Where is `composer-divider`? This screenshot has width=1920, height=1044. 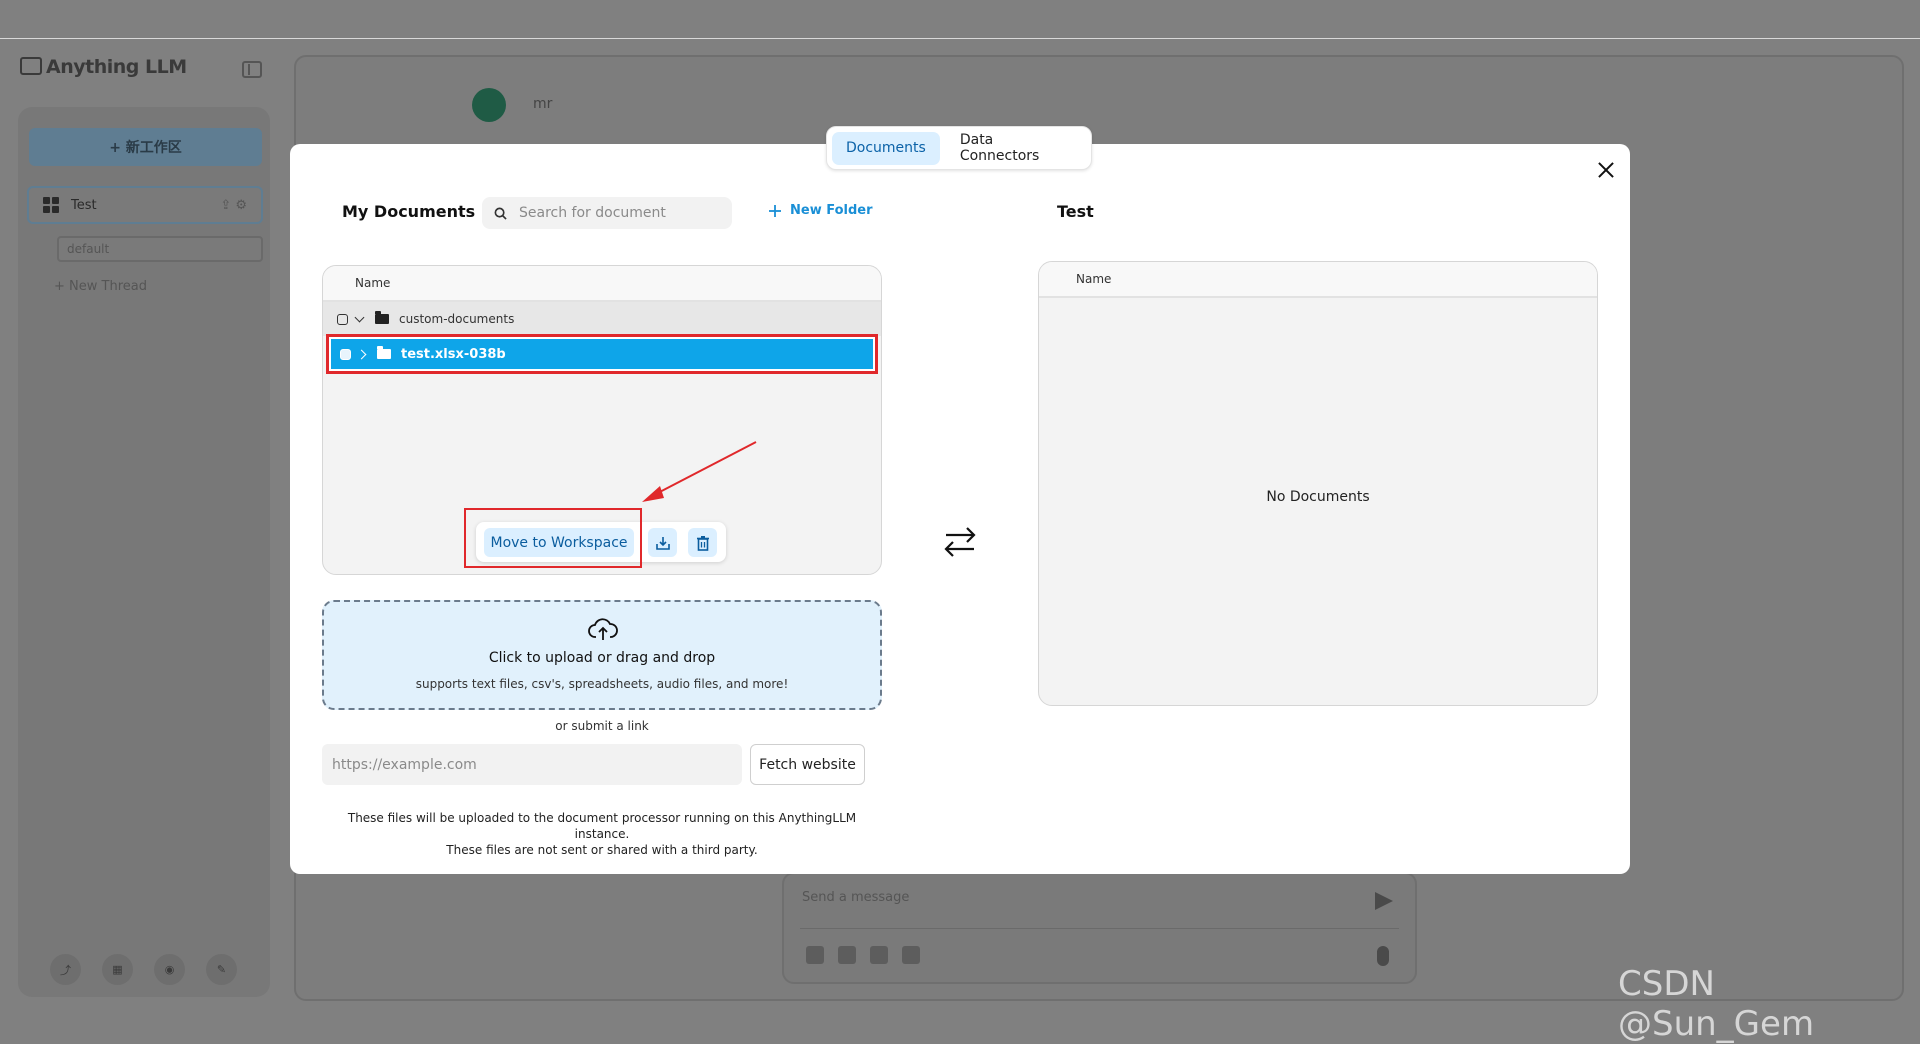 composer-divider is located at coordinates (1099, 928).